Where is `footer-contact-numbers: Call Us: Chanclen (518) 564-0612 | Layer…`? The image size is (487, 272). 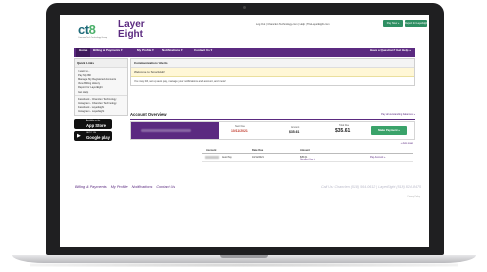
footer-contact-numbers: Call Us: Chanclen (518) 564-0612 | Layer… is located at coordinates (370, 187).